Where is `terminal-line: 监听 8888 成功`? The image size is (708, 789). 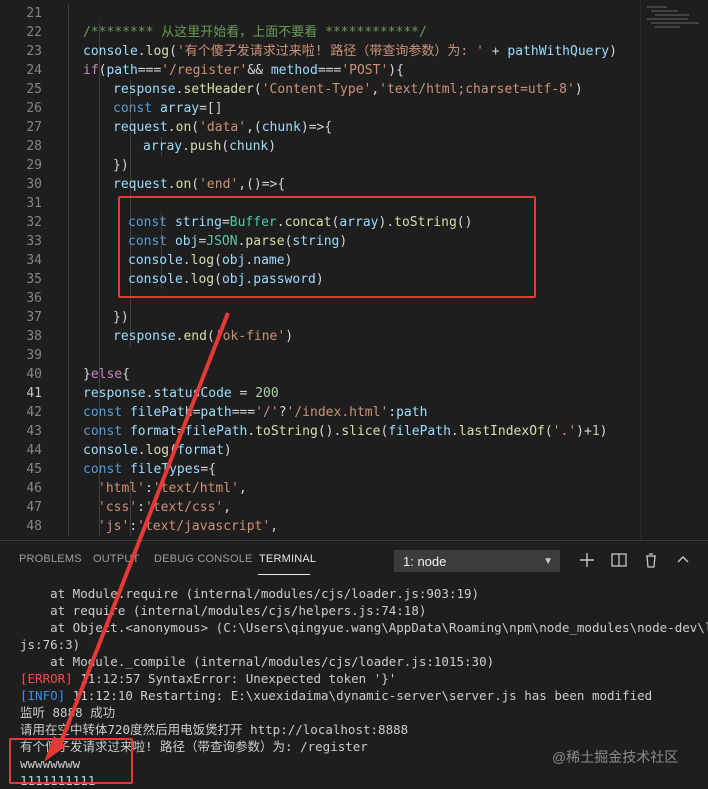 terminal-line: 监听 8888 成功 is located at coordinates (68, 712).